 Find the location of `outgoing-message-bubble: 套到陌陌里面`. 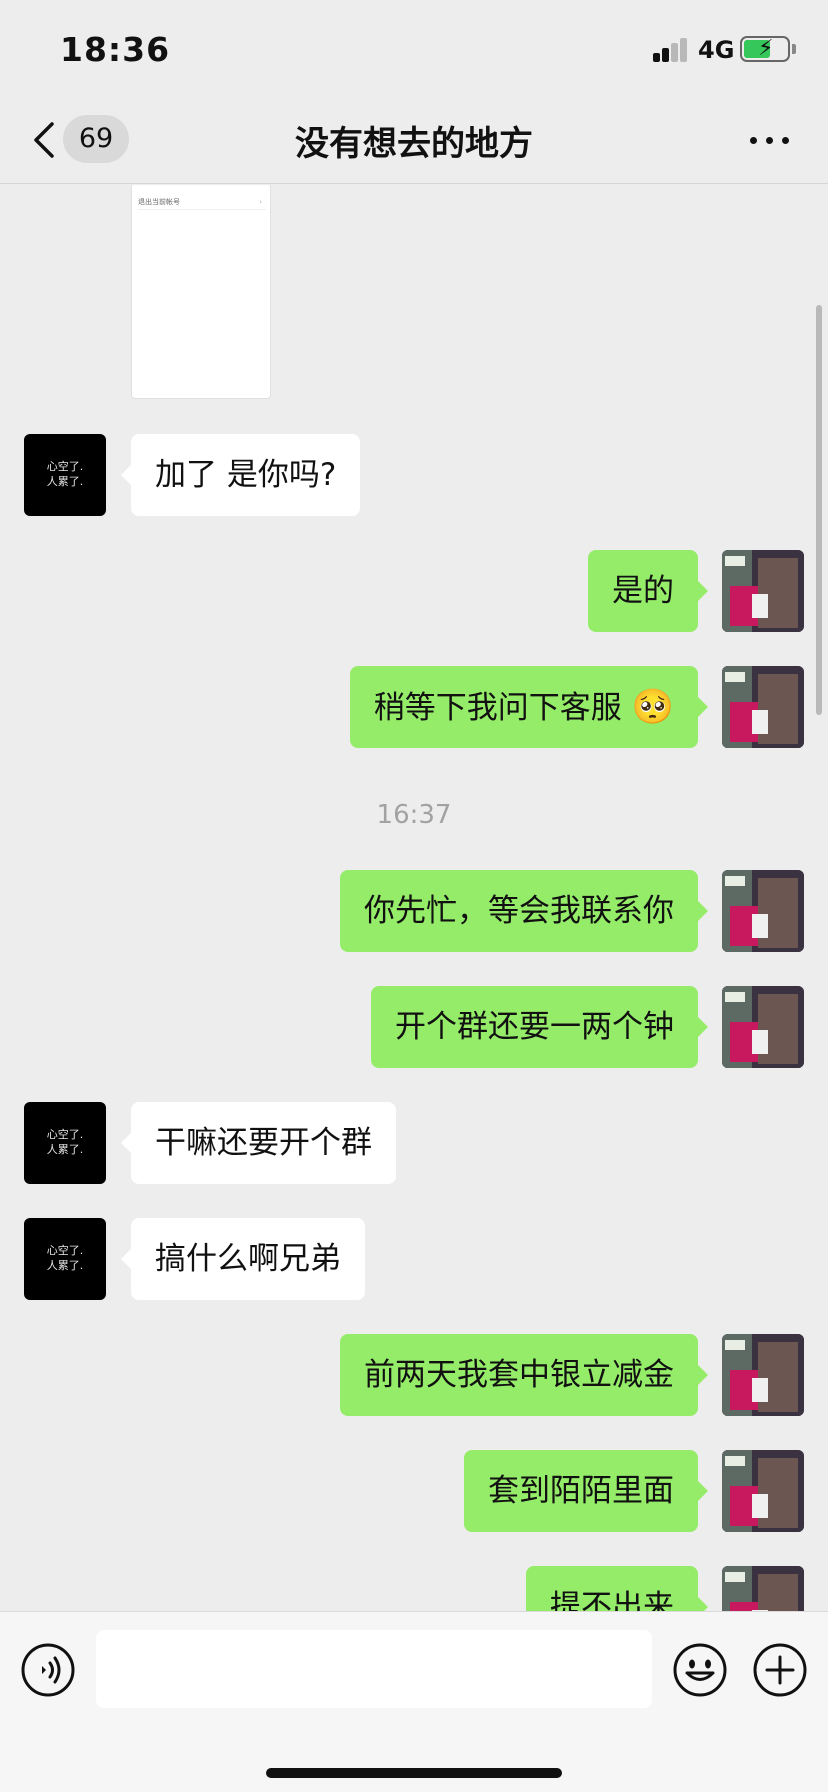

outgoing-message-bubble: 套到陌陌里面 is located at coordinates (586, 1491).